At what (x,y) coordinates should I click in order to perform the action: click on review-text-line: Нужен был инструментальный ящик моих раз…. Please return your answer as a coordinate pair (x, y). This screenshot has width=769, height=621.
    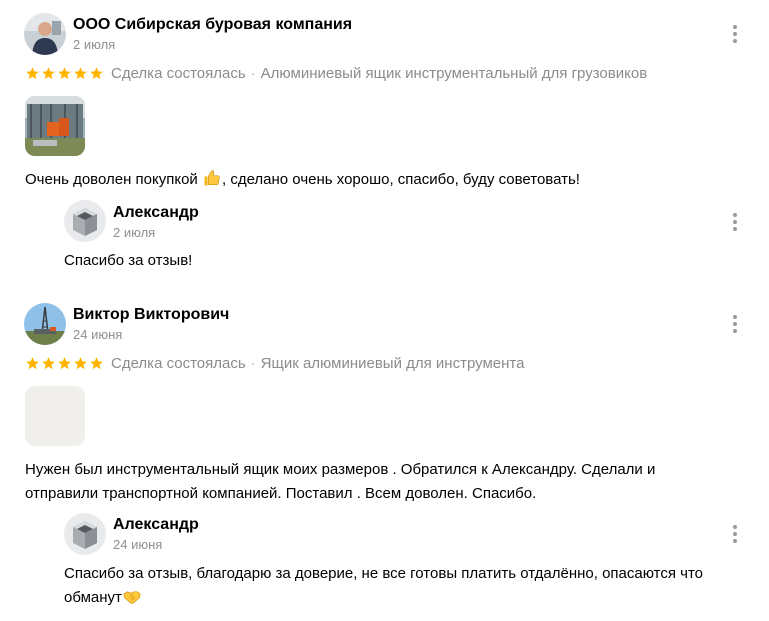
    Looking at the image, I should click on (340, 469).